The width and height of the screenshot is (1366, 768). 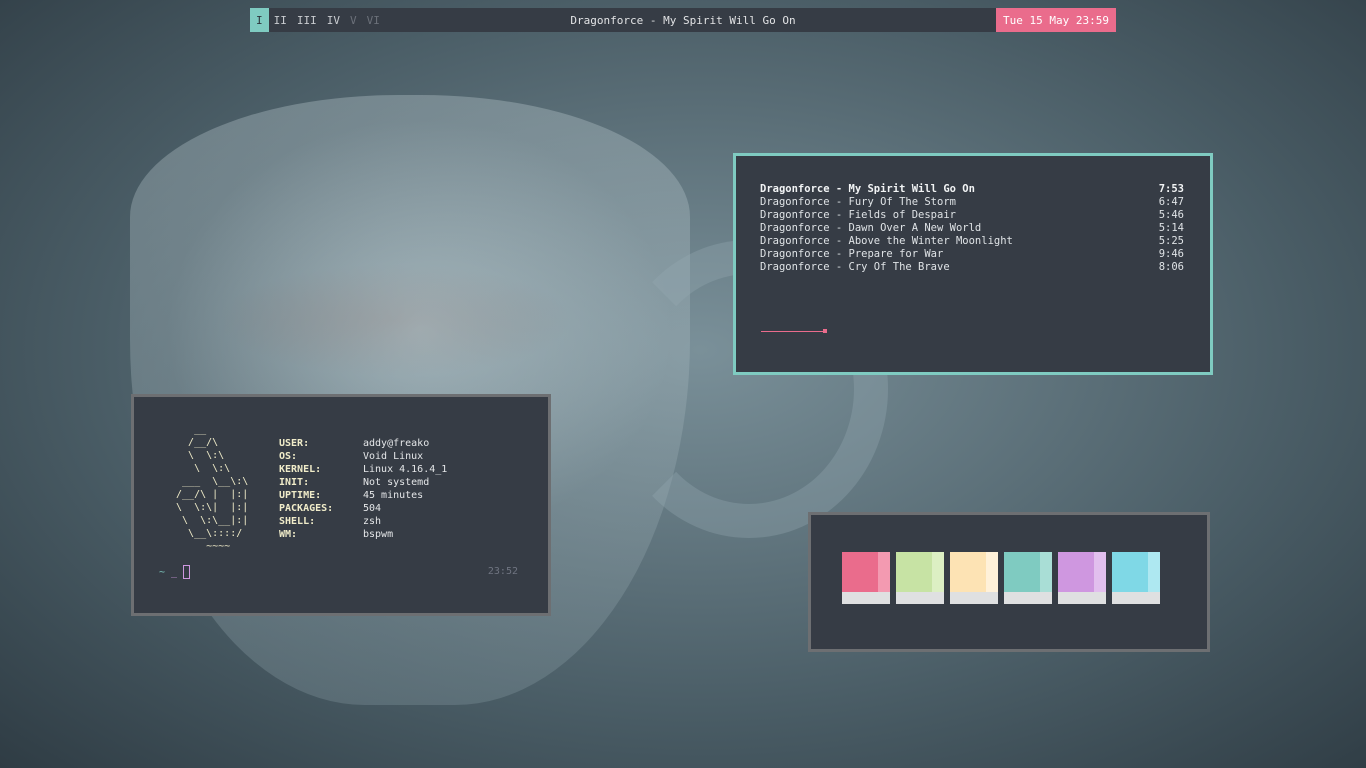 I want to click on color-swatch-teal, so click(x=1028, y=578).